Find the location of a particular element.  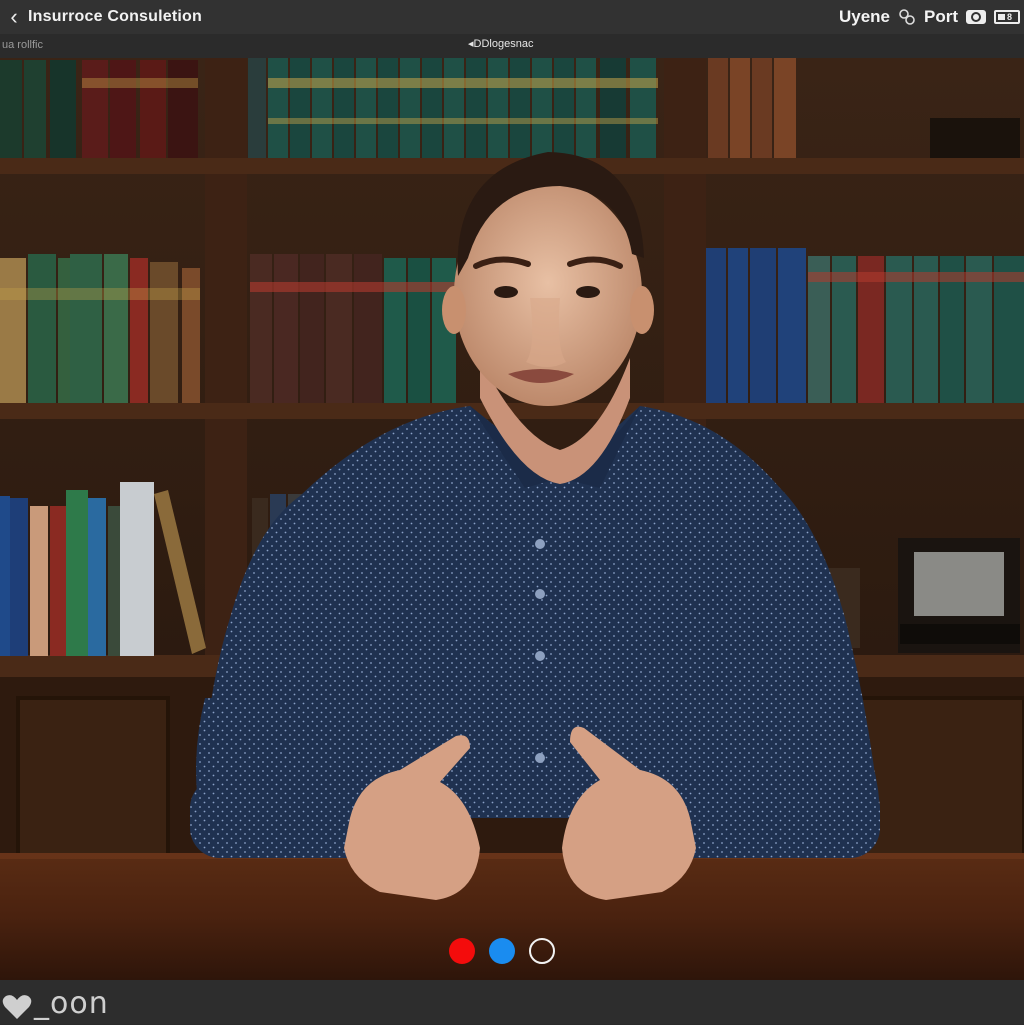

top-right-controls: Uyene Port 8 is located at coordinates (929, 17).